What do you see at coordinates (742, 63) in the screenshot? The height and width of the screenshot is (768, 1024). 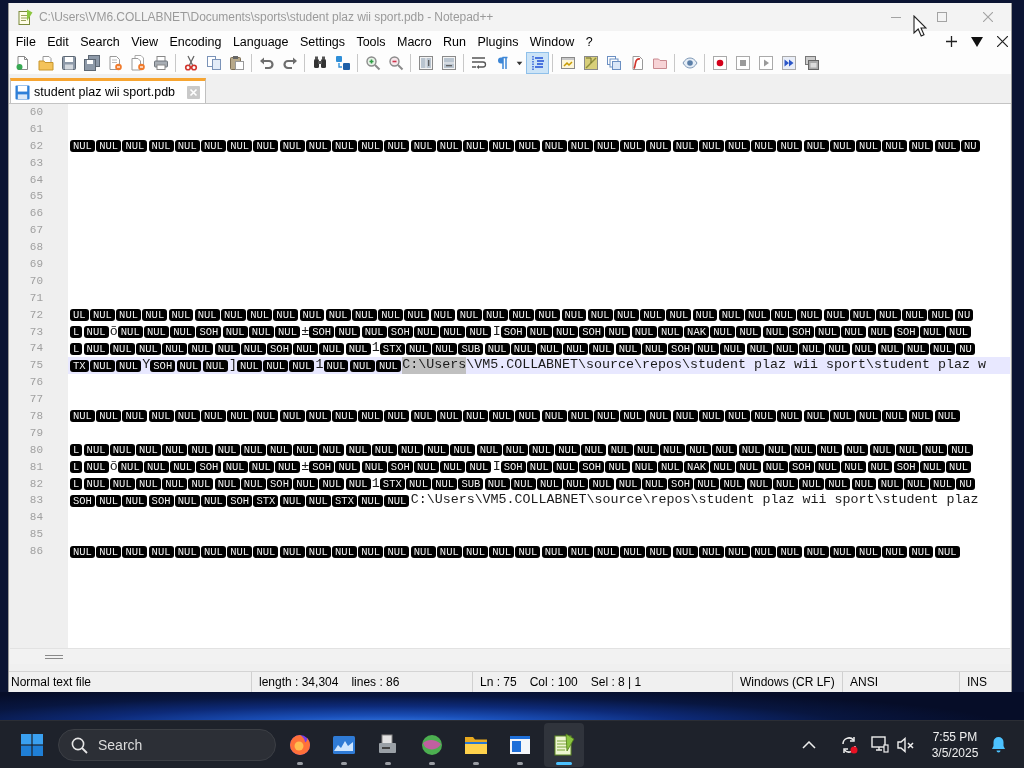 I see `stop-icon` at bounding box center [742, 63].